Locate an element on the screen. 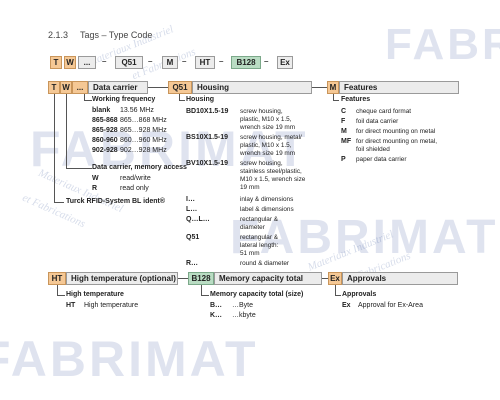  row1-t: T is located at coordinates (54, 87).